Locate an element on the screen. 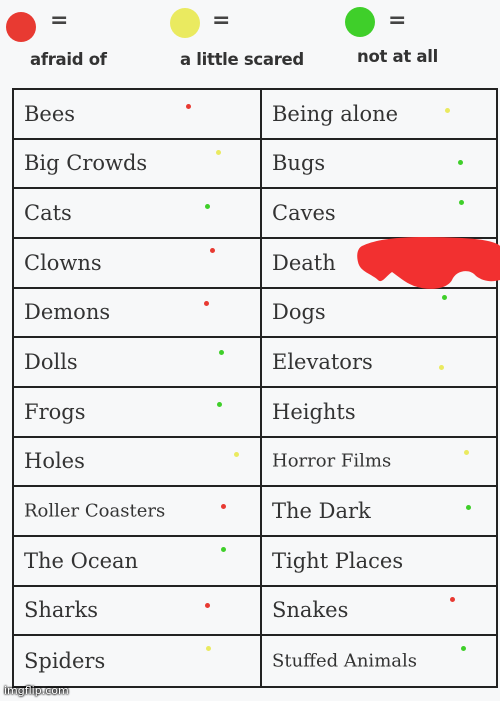  fear-label: Spiders is located at coordinates (65, 661).